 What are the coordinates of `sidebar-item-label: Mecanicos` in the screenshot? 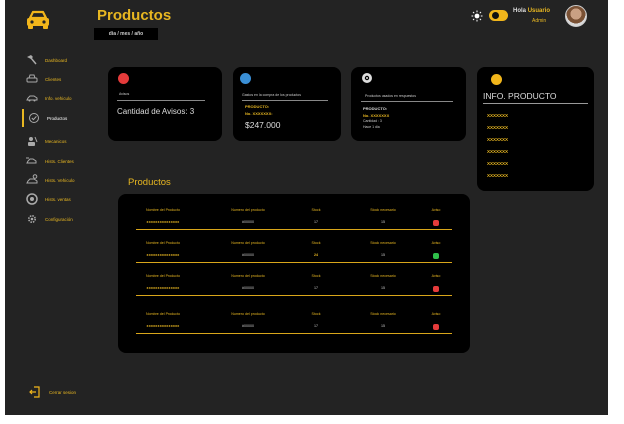 It's located at (56, 141).